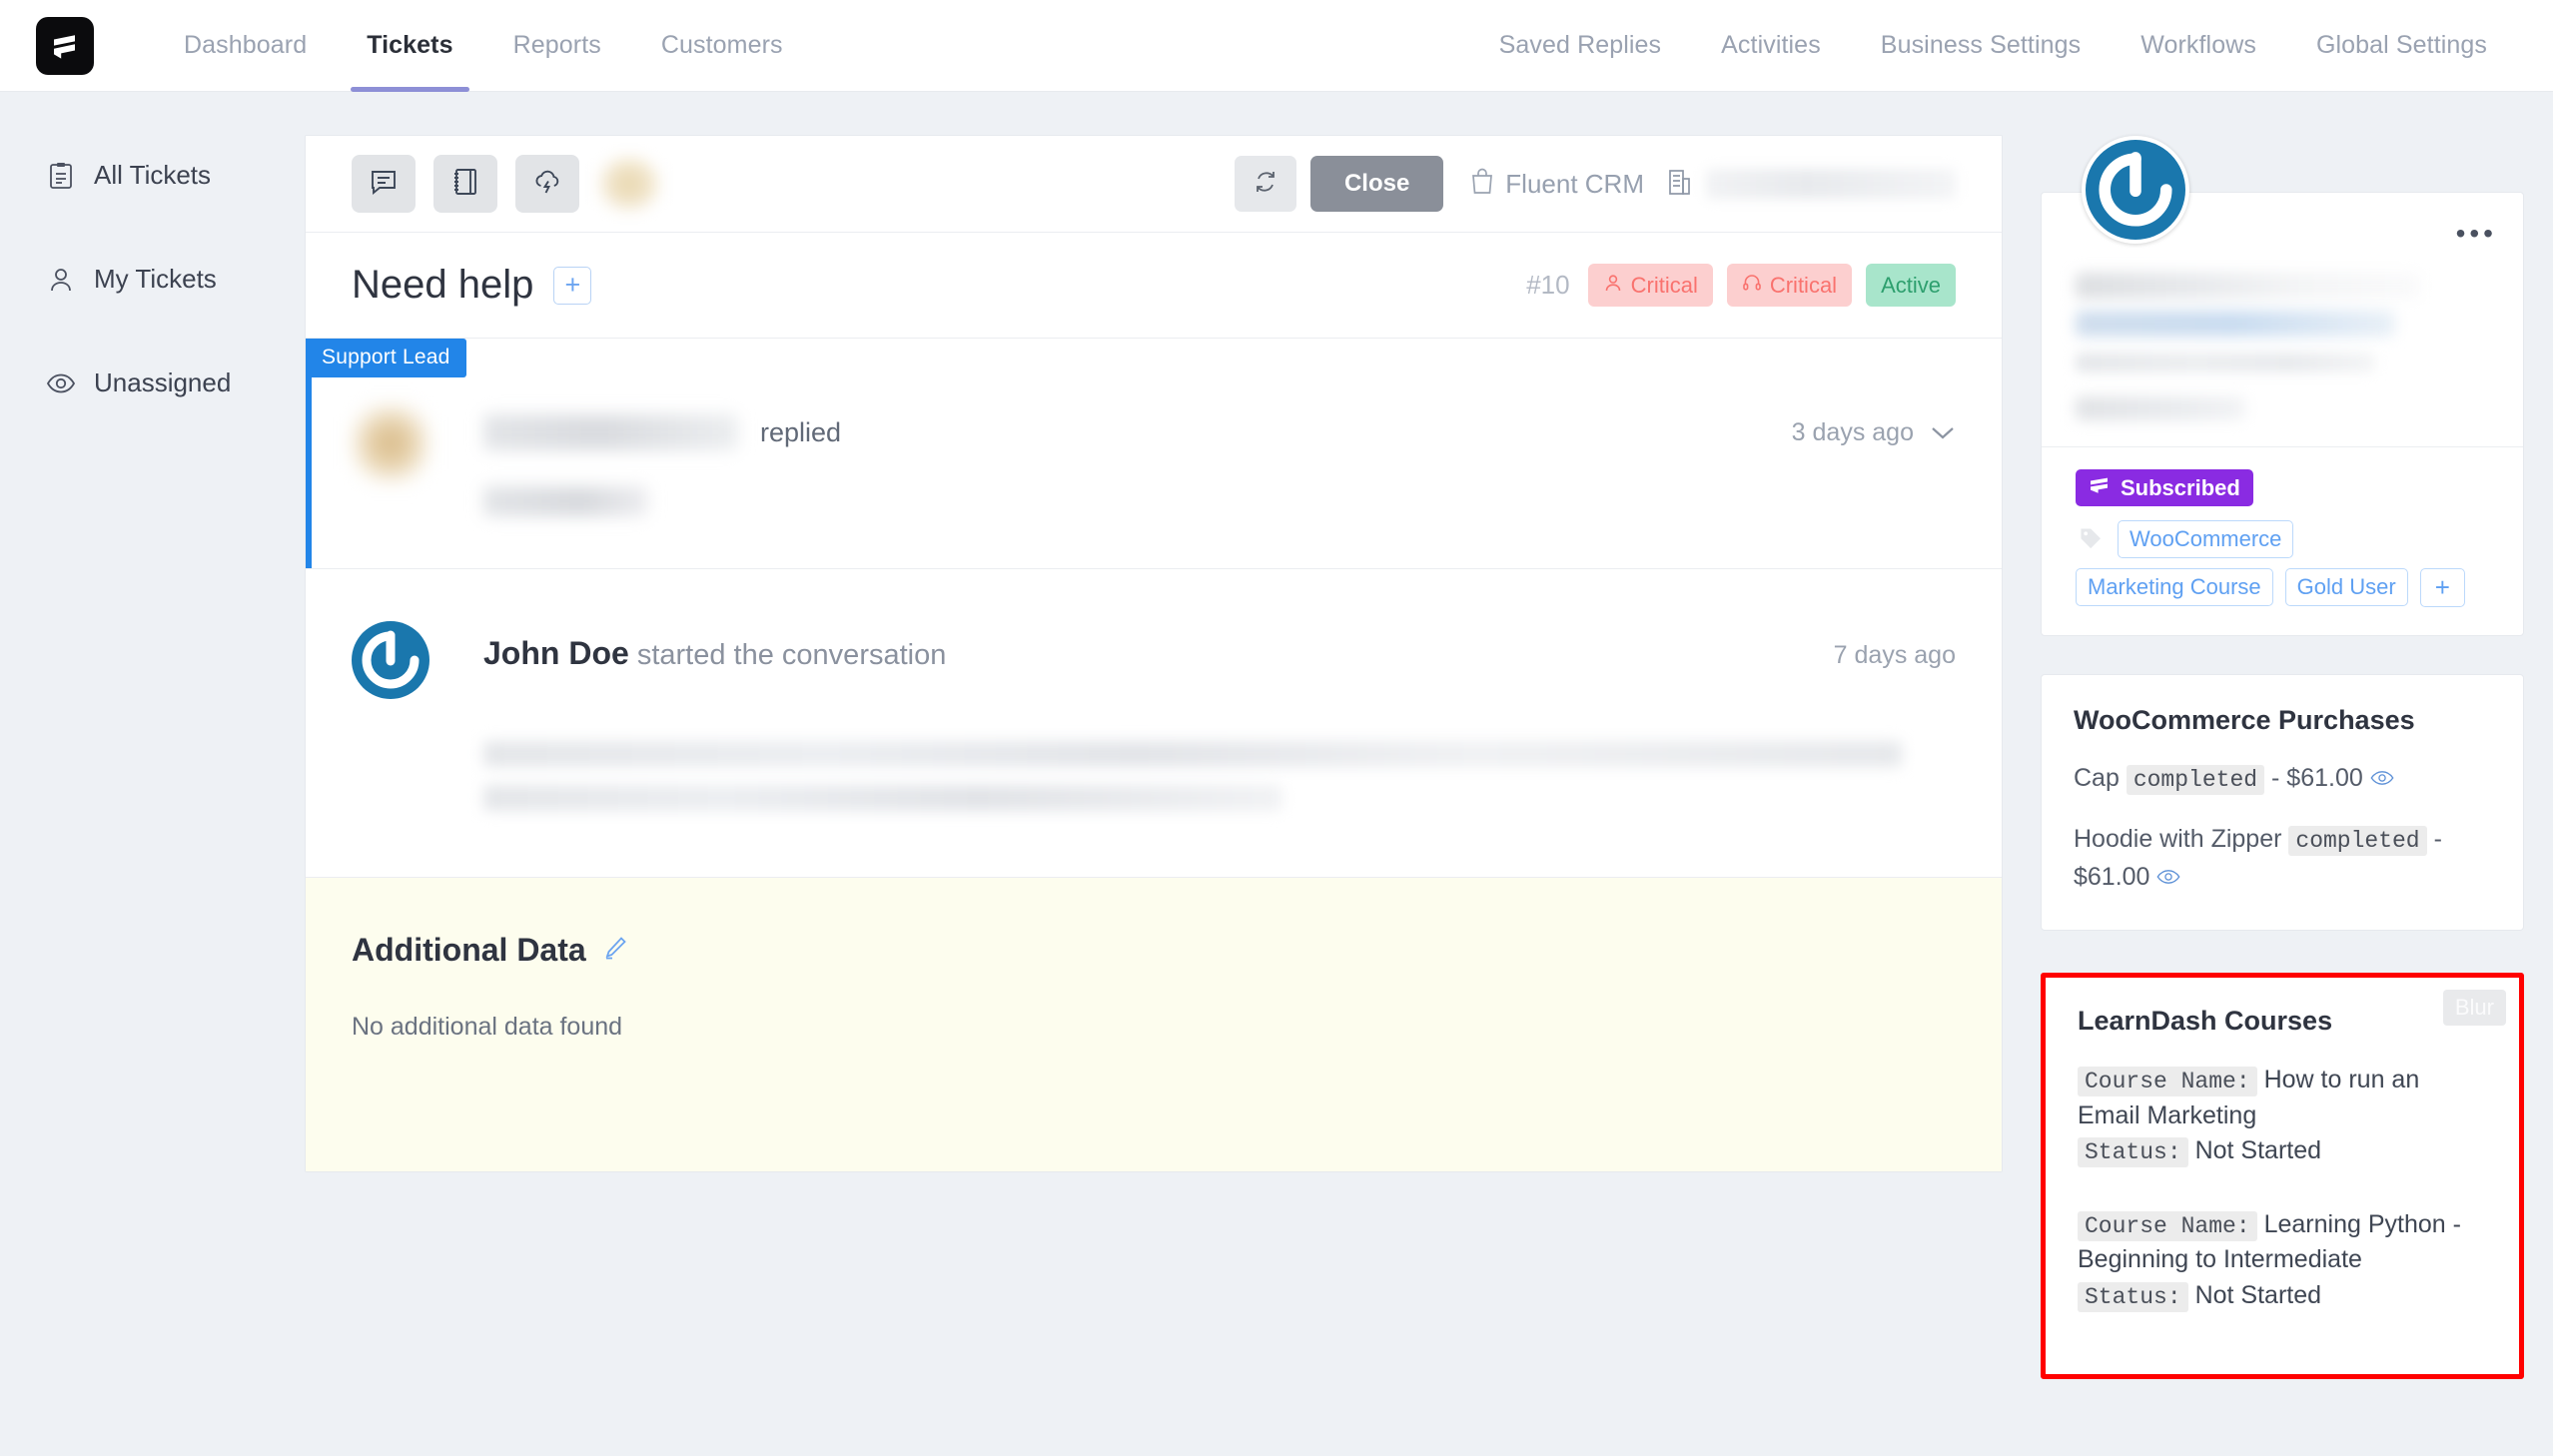  I want to click on subscription-status-badge: Subscribed, so click(2164, 487).